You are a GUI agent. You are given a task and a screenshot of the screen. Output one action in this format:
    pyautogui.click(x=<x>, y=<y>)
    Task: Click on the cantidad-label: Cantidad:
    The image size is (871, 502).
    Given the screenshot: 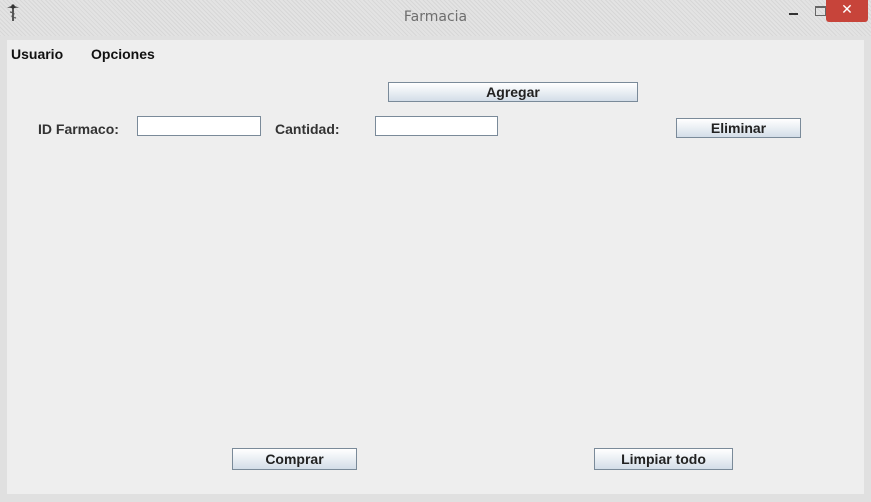 What is the action you would take?
    pyautogui.click(x=307, y=129)
    